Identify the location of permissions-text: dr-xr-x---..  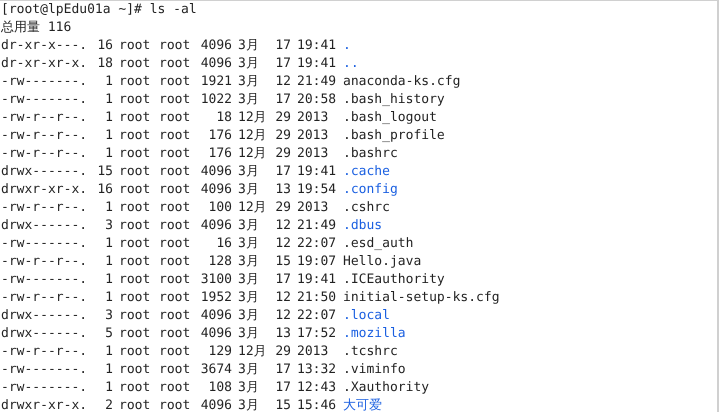
(44, 46).